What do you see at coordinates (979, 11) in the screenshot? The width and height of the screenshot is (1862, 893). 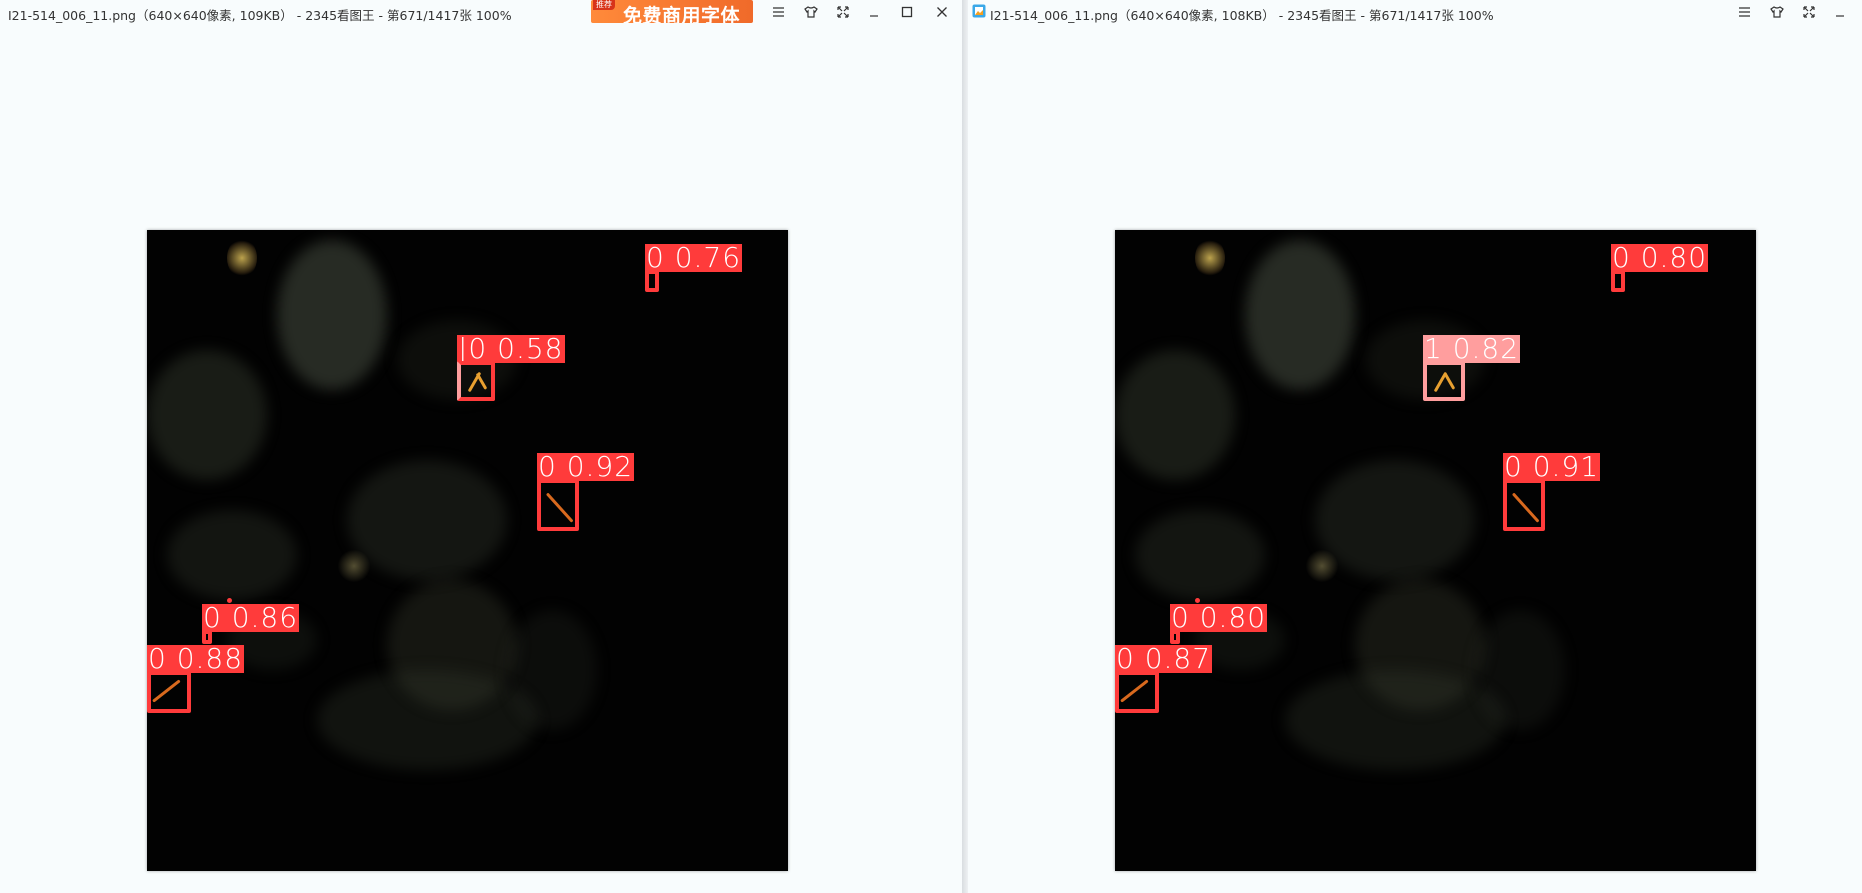 I see `app-icon` at bounding box center [979, 11].